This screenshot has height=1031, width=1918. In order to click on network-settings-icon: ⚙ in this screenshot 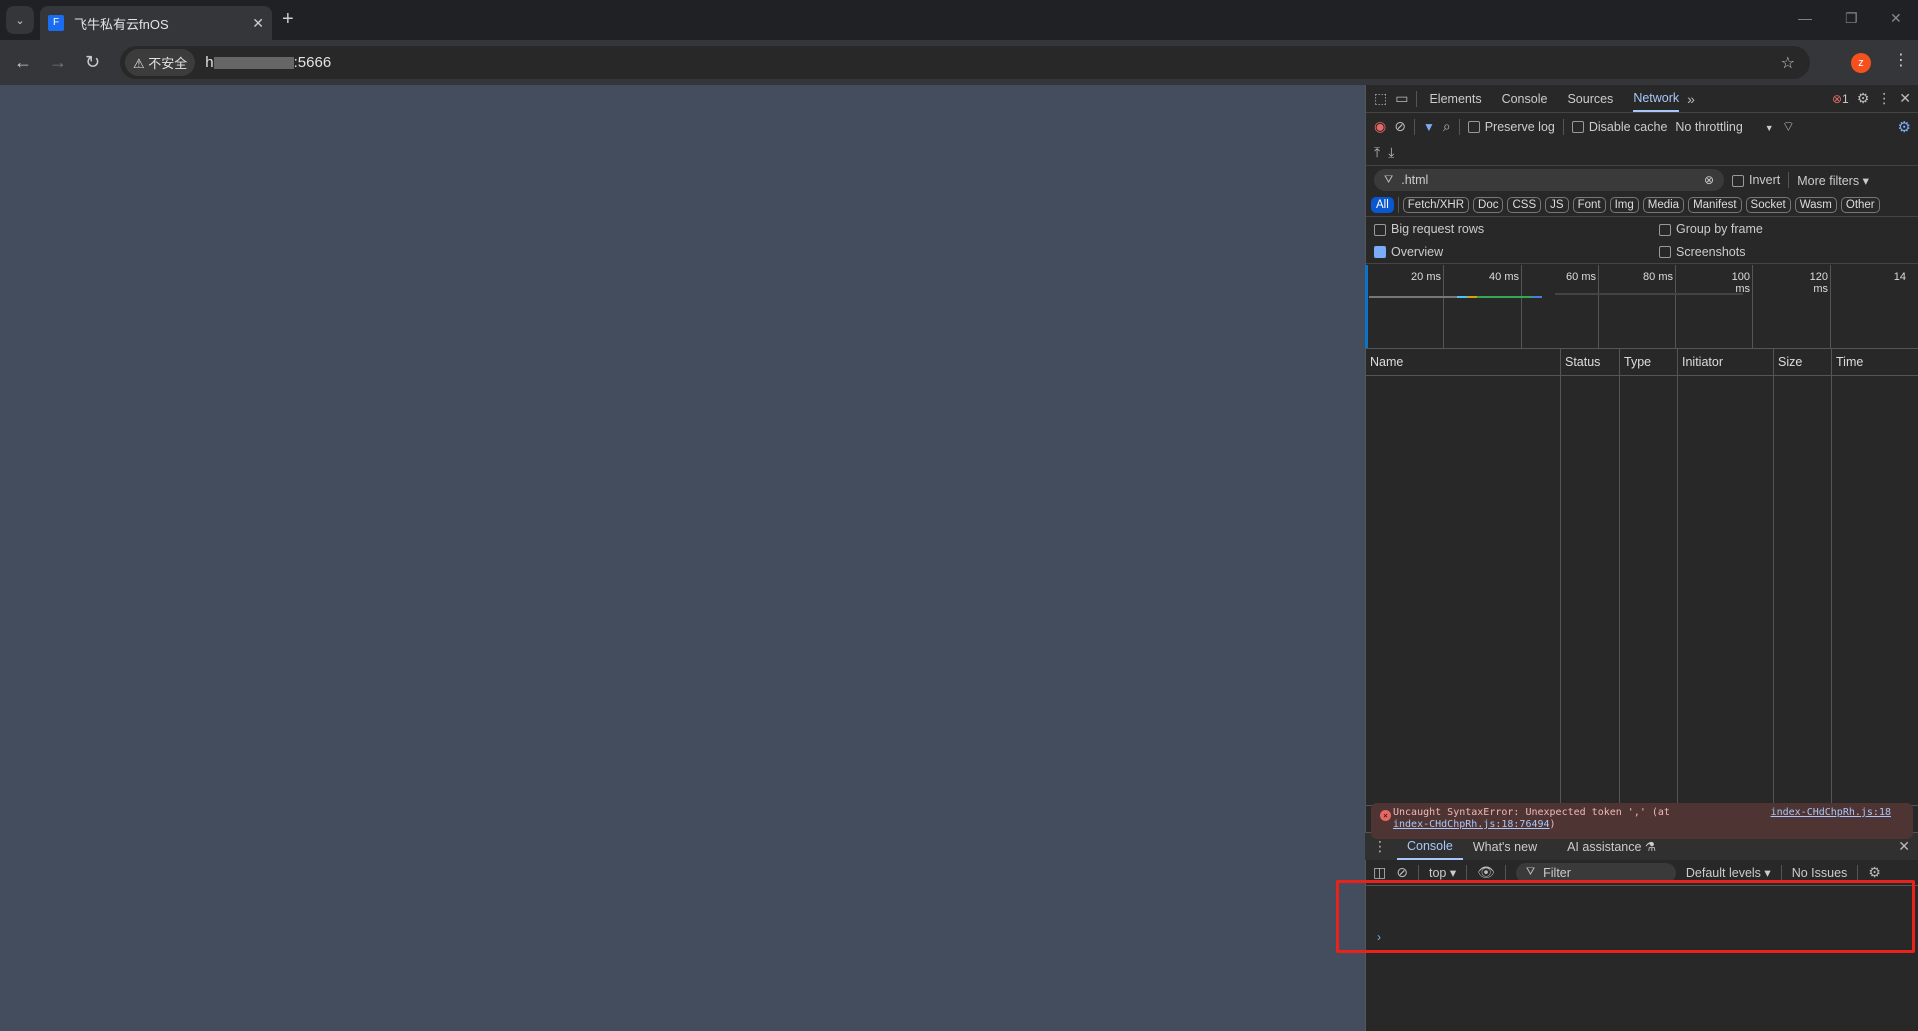, I will do `click(1904, 127)`.